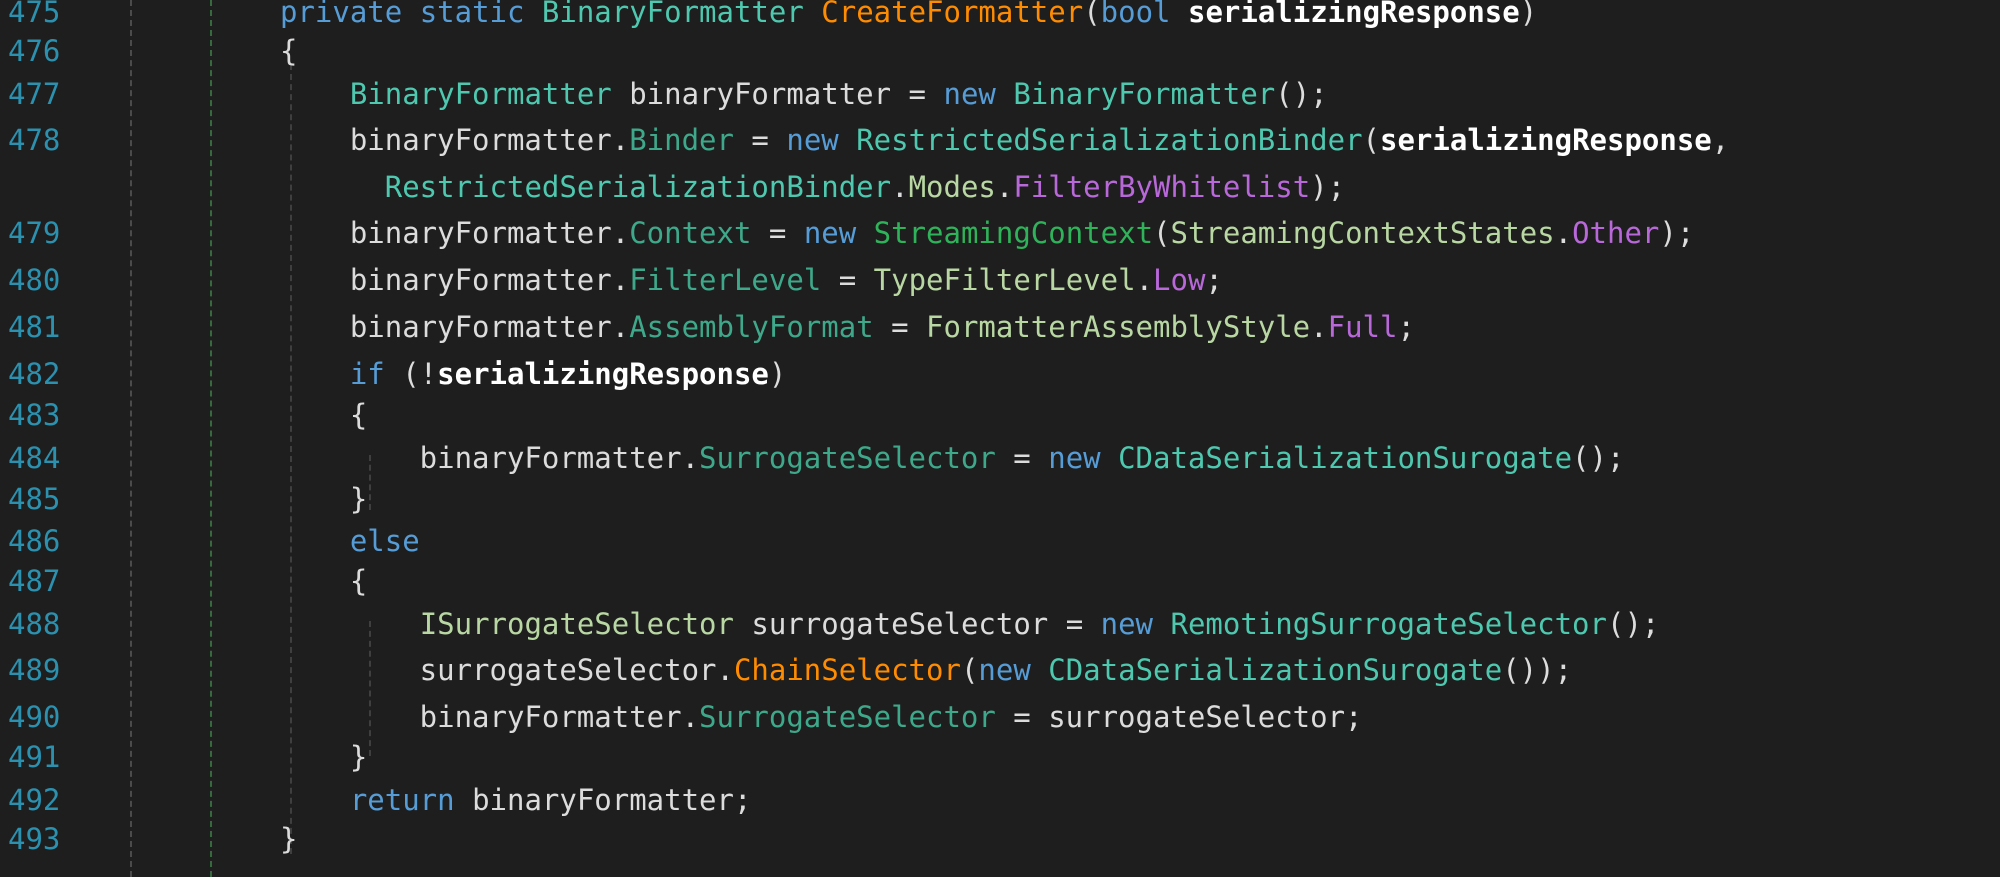 Image resolution: width=2000 pixels, height=877 pixels. I want to click on code-line: 476 {, so click(1000, 51).